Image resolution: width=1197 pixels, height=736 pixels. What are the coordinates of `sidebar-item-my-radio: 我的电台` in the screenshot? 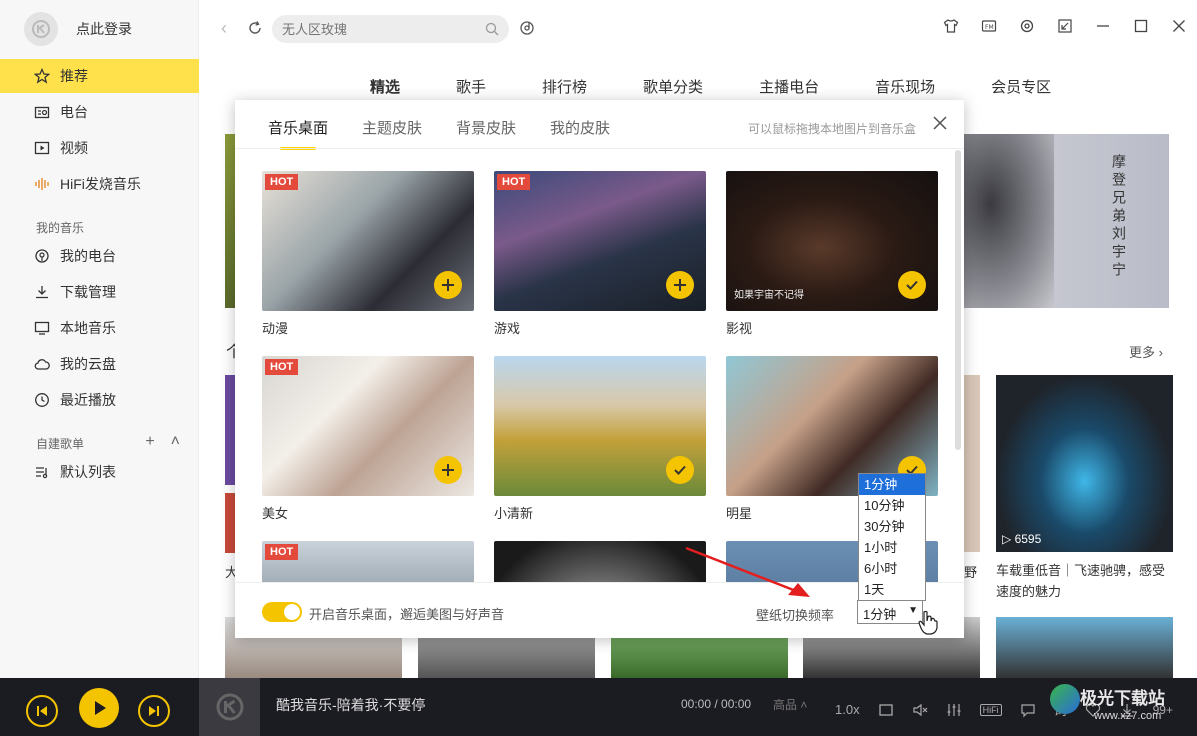 It's located at (99, 256).